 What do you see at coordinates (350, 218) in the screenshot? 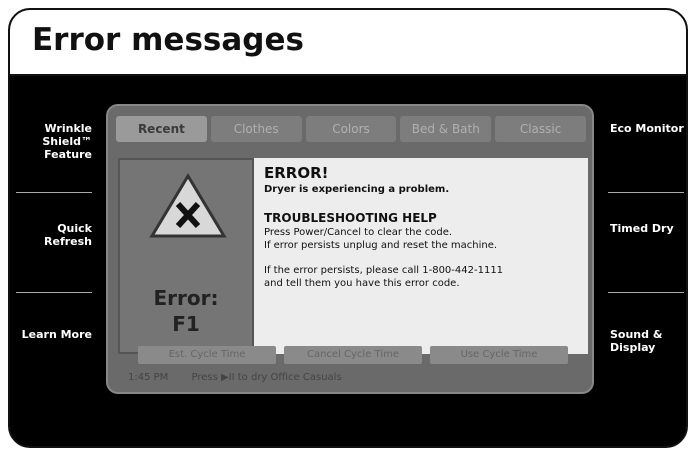
I see `help-title: TROUBLESHOOTING HELP` at bounding box center [350, 218].